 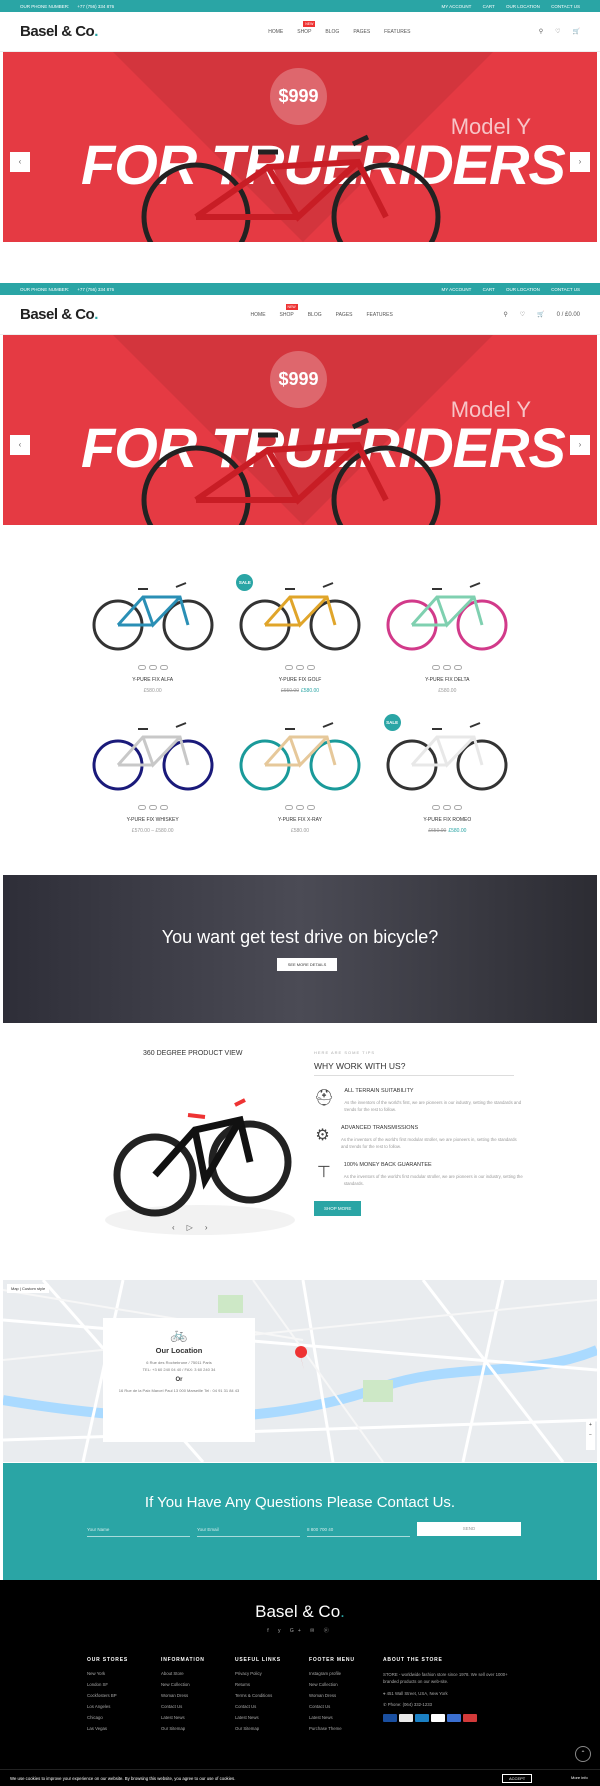 What do you see at coordinates (179, 1227) in the screenshot?
I see `rotate-left-icon: ‹` at bounding box center [179, 1227].